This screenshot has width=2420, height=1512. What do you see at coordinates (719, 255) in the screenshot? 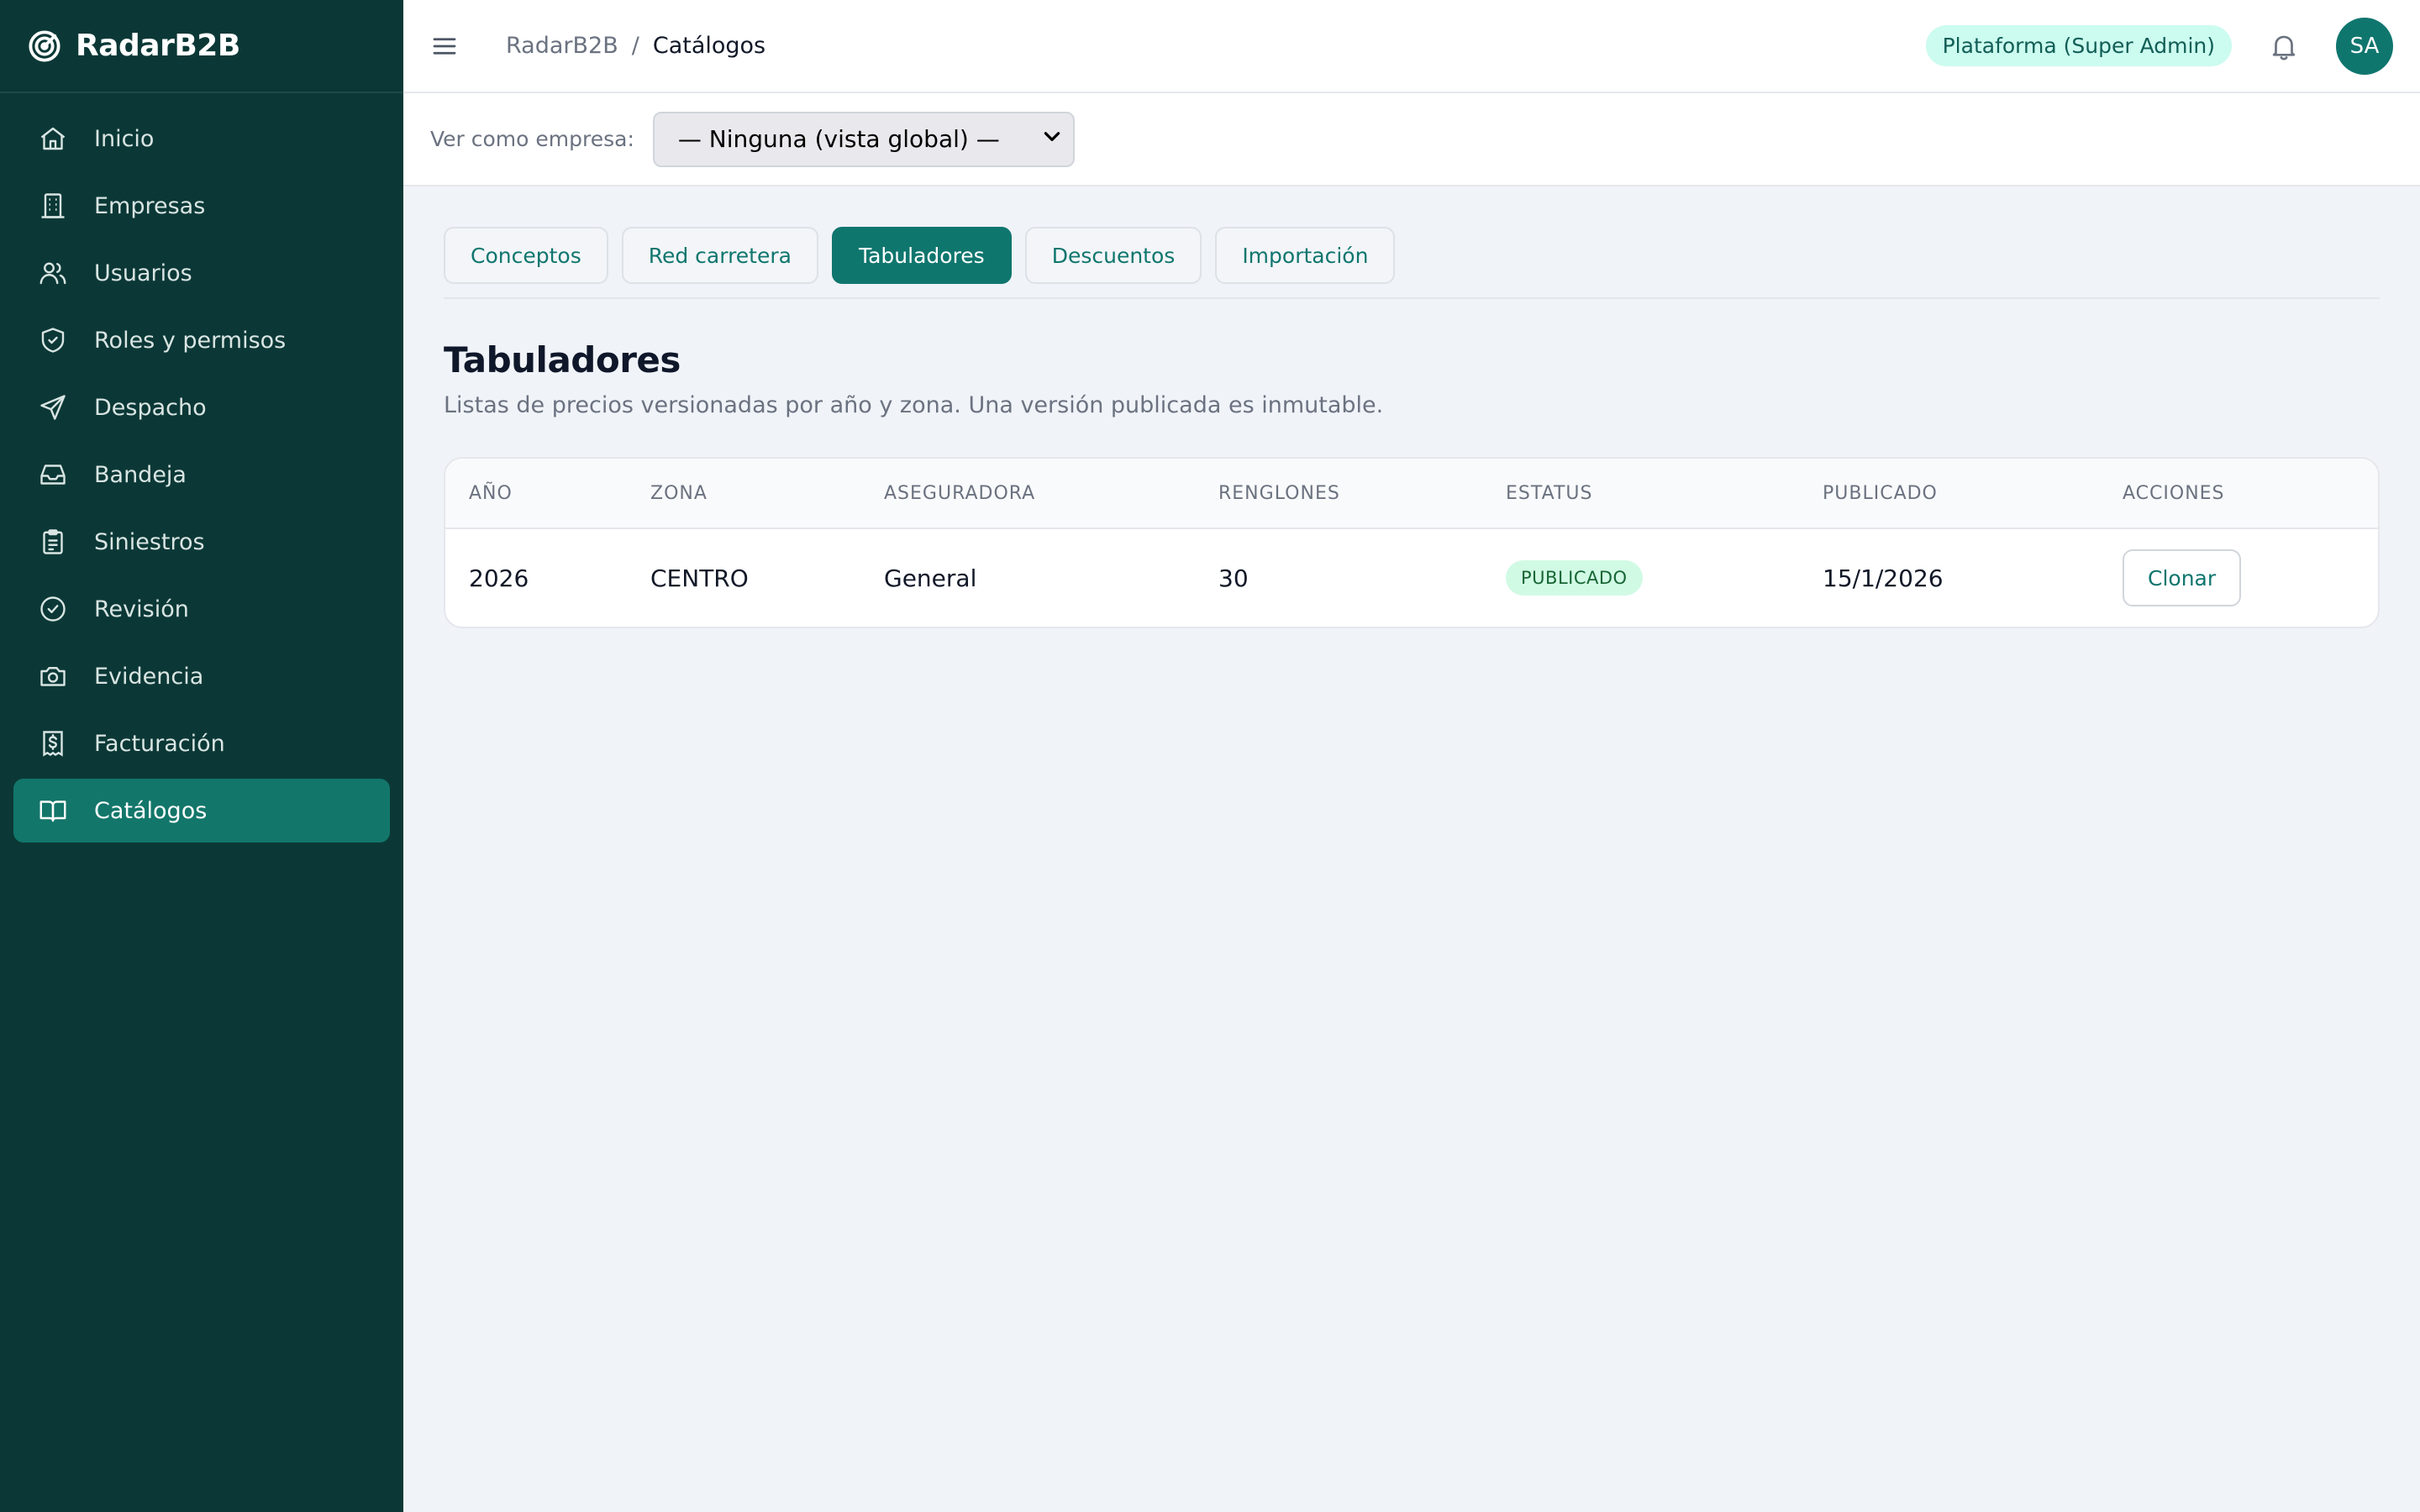
I see `tab-red-carretera: Red carretera` at bounding box center [719, 255].